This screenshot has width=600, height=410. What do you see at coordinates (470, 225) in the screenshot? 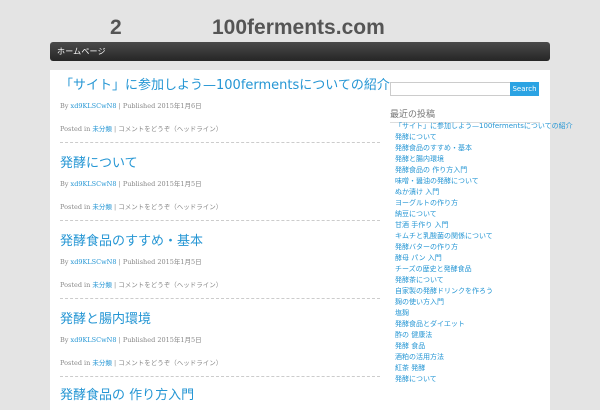
I see `recent-post-link: 甘酒 手作り 入門` at bounding box center [470, 225].